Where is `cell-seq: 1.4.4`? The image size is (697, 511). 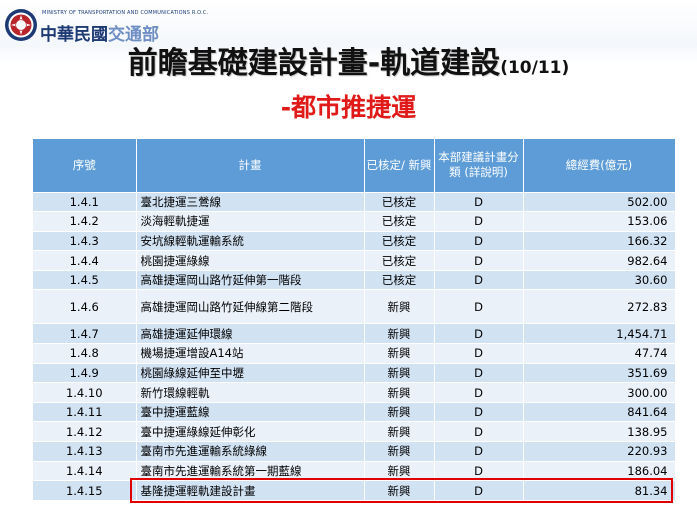
cell-seq: 1.4.4 is located at coordinates (85, 260).